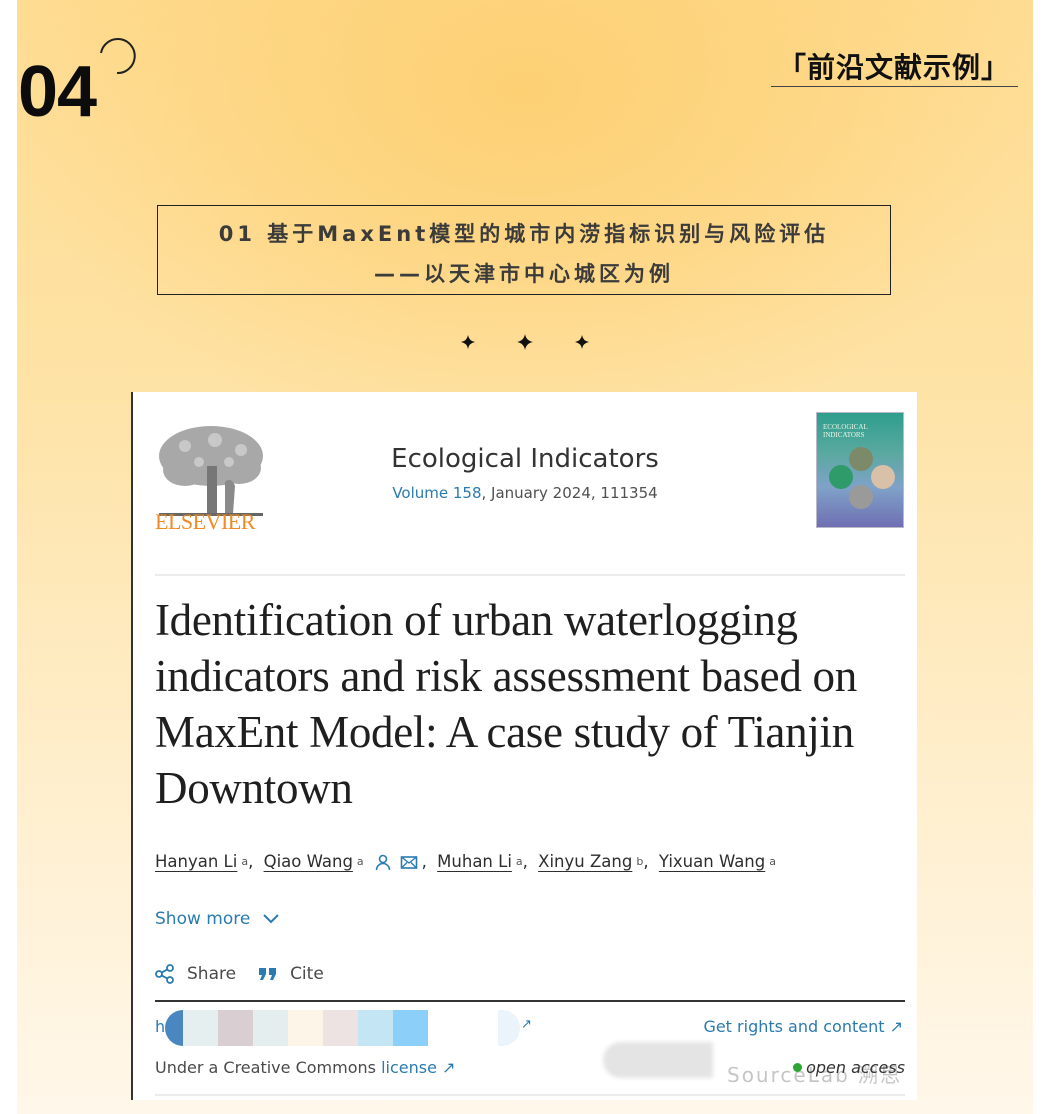 This screenshot has width=1051, height=1114. Describe the element at coordinates (860, 470) in the screenshot. I see `journal-cover-thumbnail: ECOLOGICAL INDICATORS` at that location.